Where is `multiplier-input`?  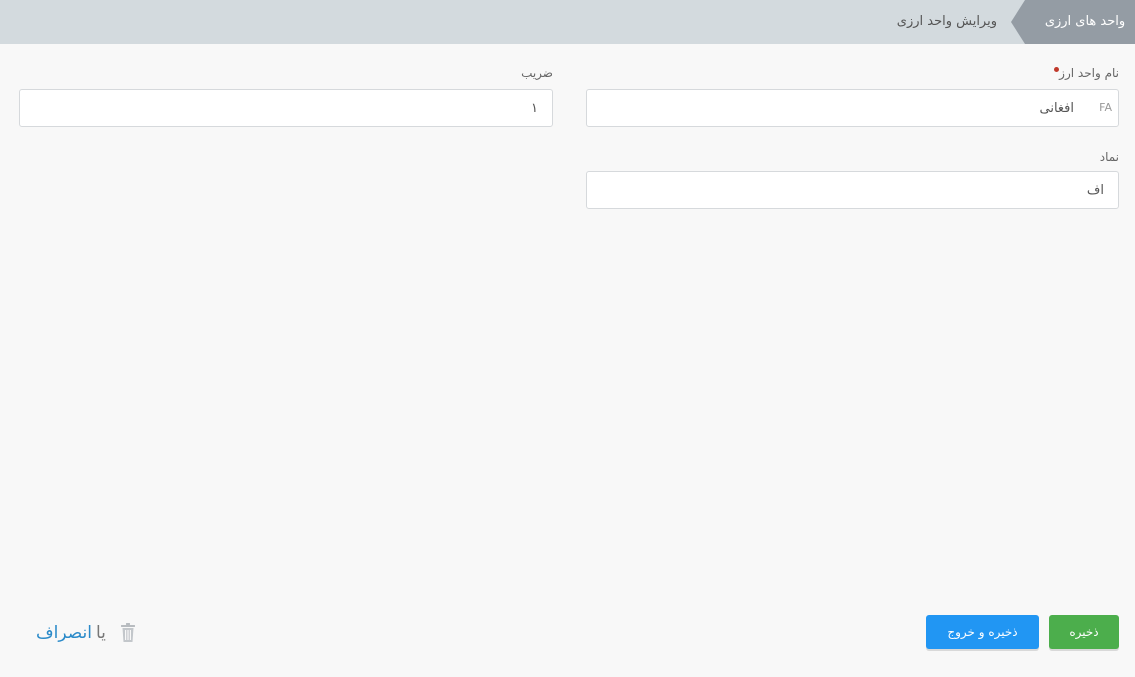
multiplier-input is located at coordinates (286, 108).